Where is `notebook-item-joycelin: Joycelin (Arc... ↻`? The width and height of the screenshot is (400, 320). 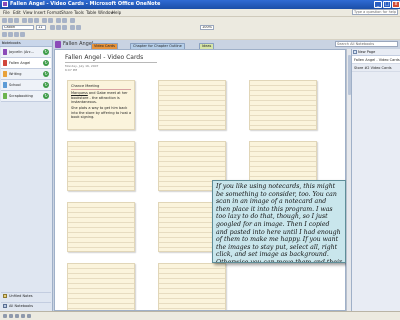
notebook-item-joycelin: Joycelin (Arc... ↻ is located at coordinates (26, 52).